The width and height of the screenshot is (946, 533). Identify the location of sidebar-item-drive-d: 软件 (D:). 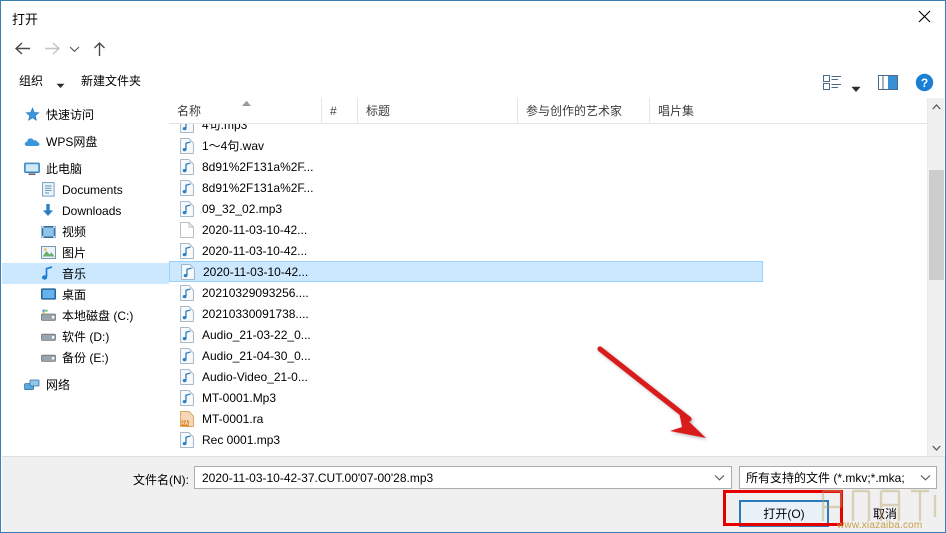
(85, 336).